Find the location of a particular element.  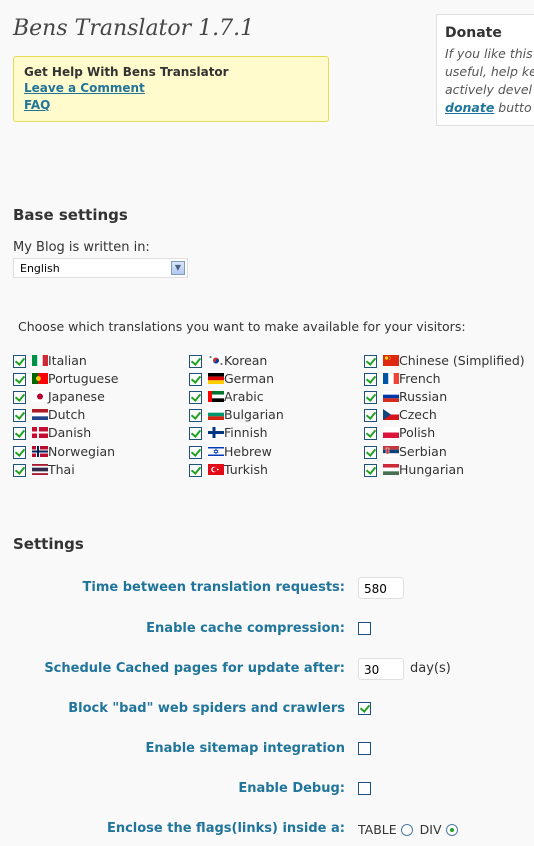

germany-flag-icon is located at coordinates (216, 378).